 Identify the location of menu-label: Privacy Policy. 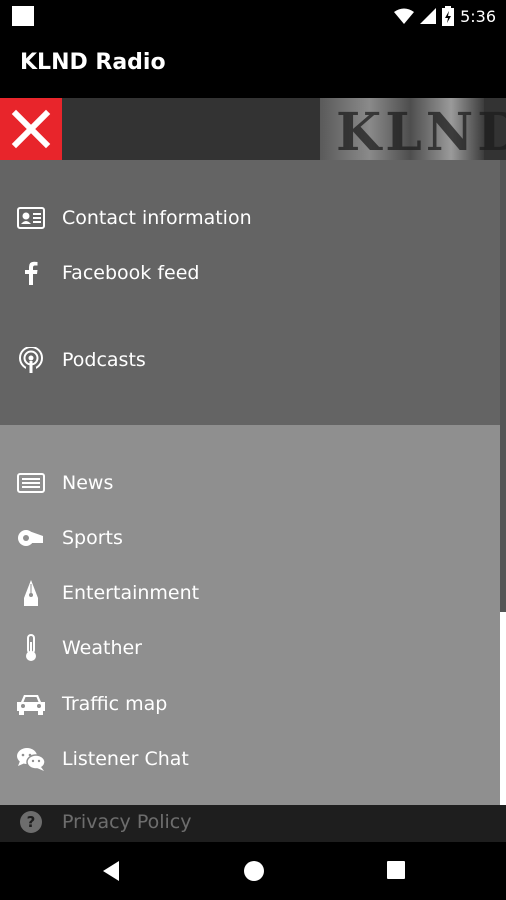
(127, 822).